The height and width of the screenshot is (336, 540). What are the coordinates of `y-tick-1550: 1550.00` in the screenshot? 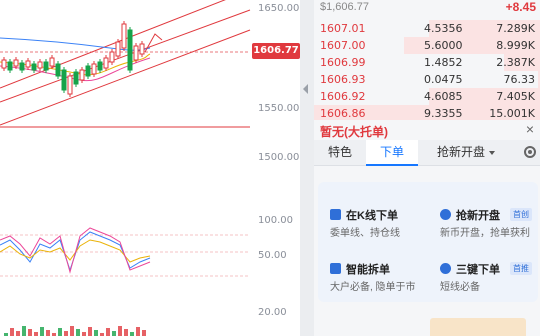 It's located at (279, 108).